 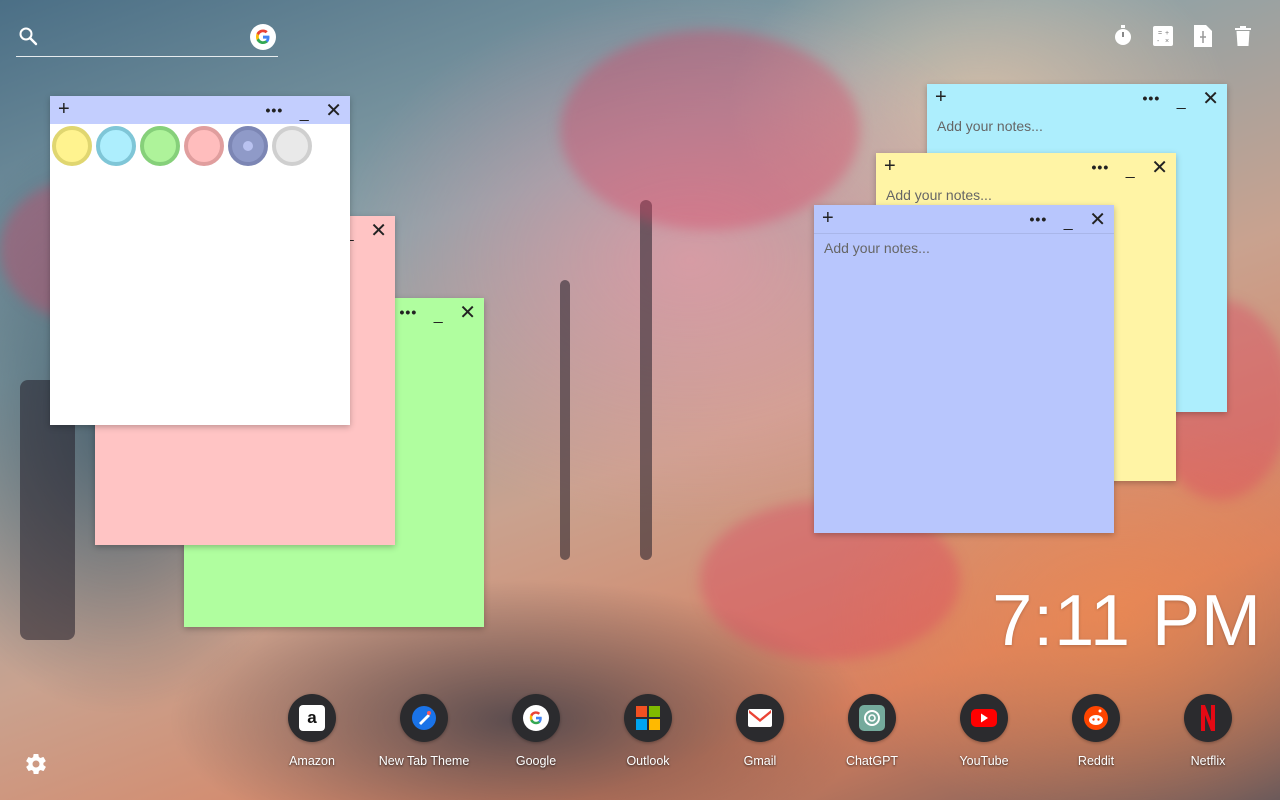 I want to click on timer-icon, so click(x=1123, y=36).